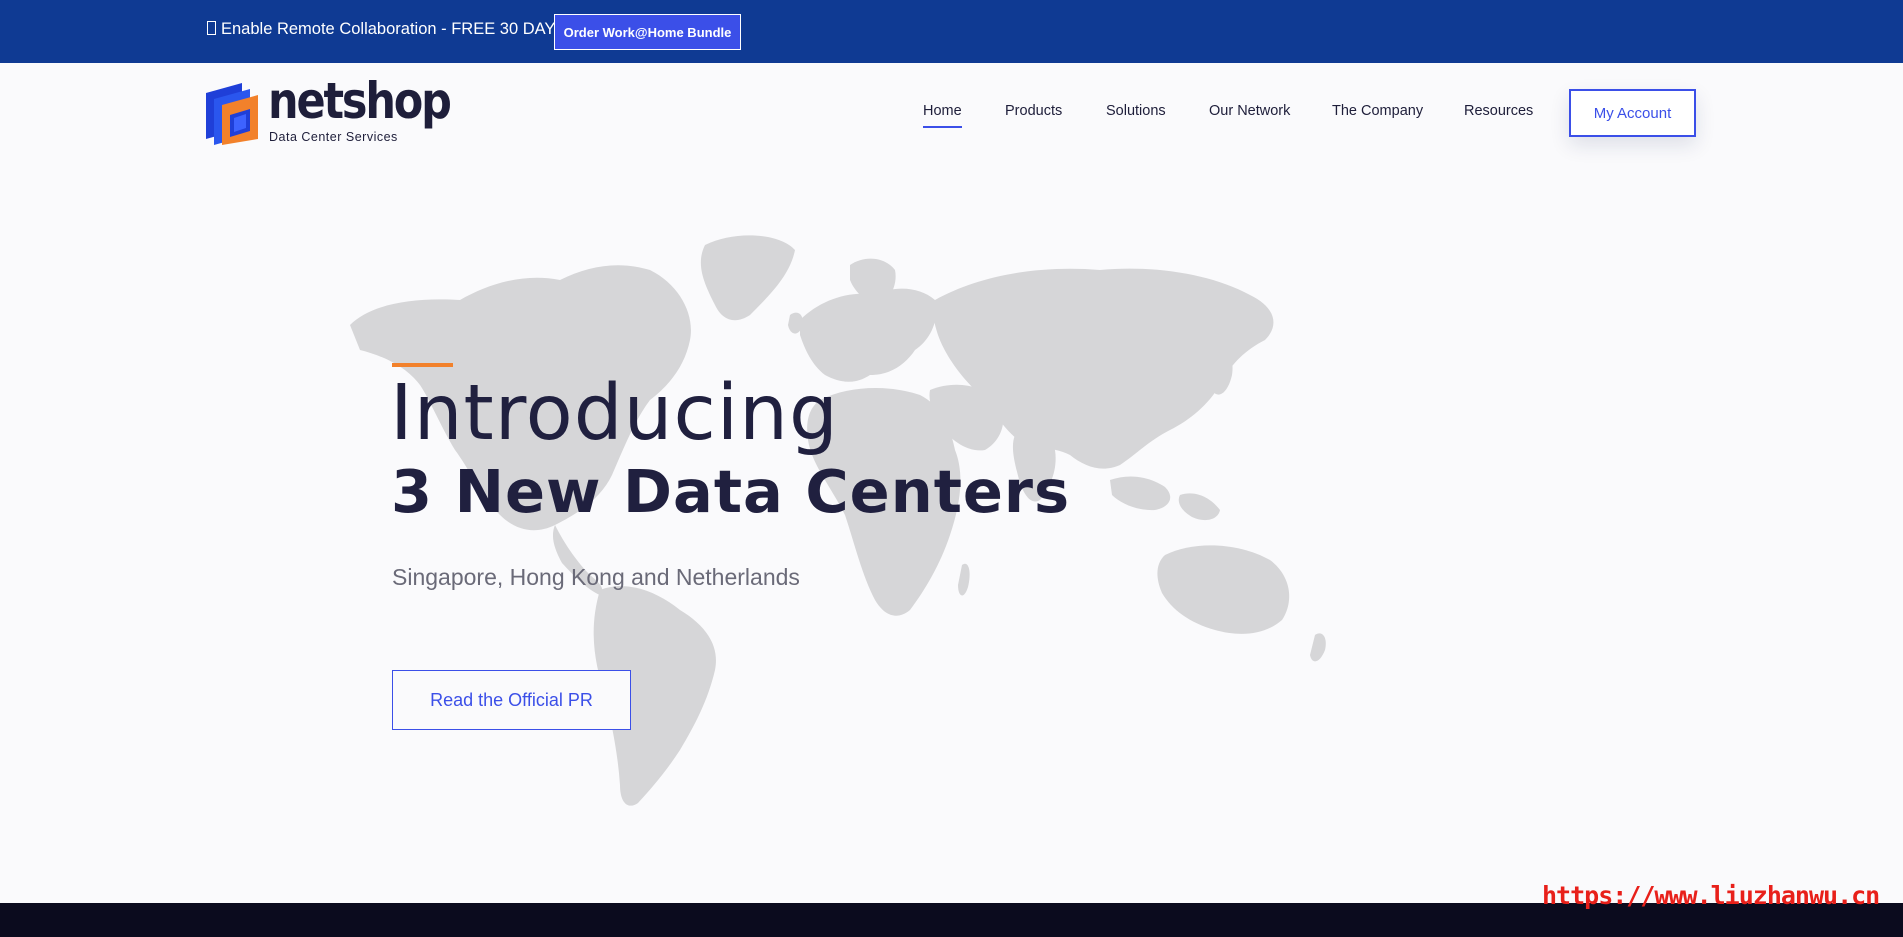 This screenshot has width=1903, height=937. Describe the element at coordinates (1498, 111) in the screenshot. I see `nav-item-resources: Resources` at that location.